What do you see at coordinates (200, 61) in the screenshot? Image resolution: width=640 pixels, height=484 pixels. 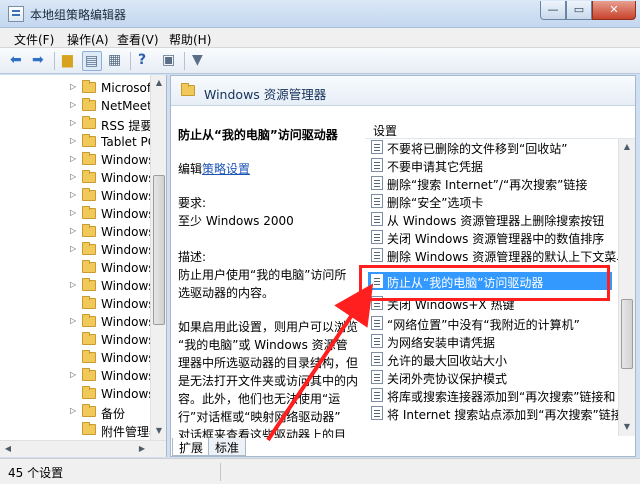 I see `filter-button: ▼` at bounding box center [200, 61].